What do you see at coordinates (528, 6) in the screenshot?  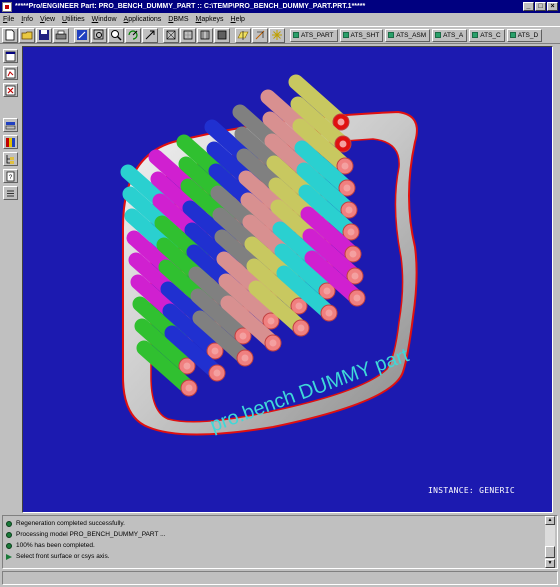 I see `minimize-button: _` at bounding box center [528, 6].